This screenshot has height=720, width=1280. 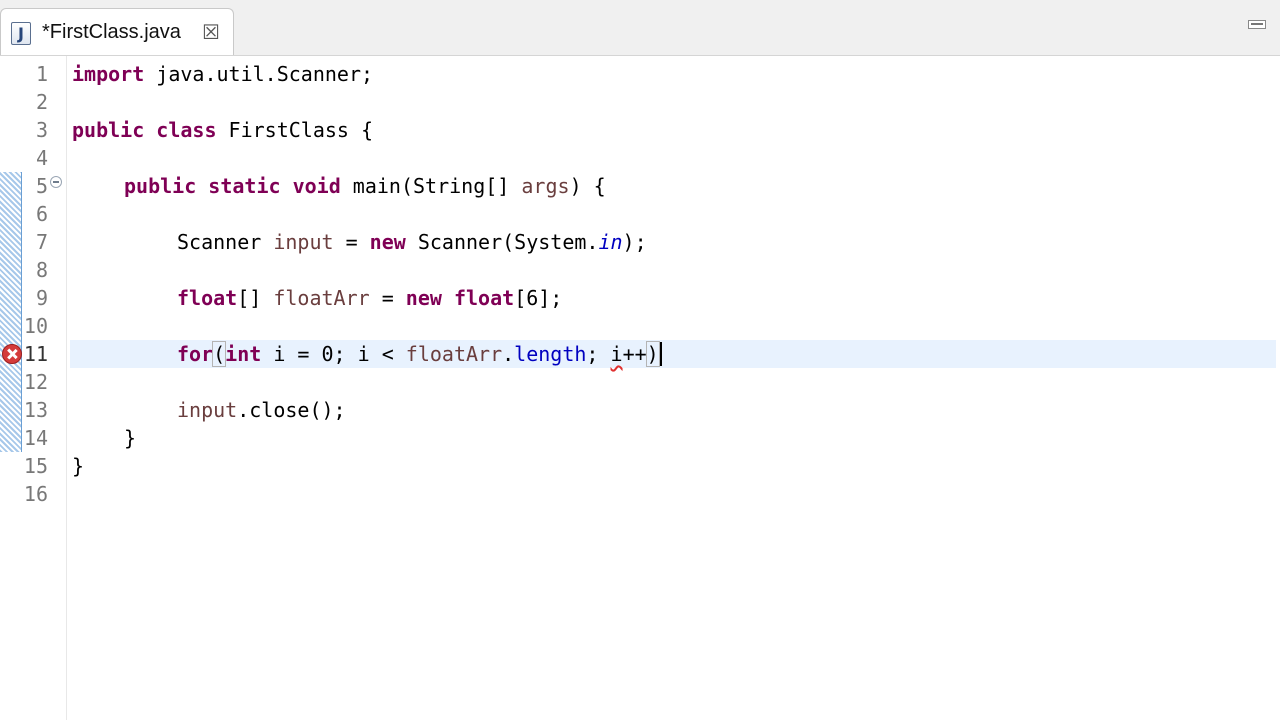 I want to click on text-cursor, so click(x=660, y=354).